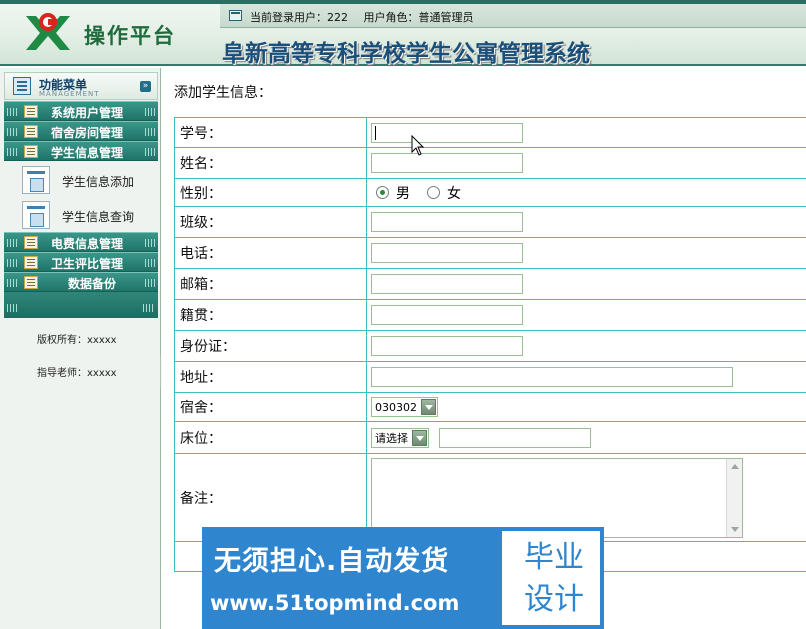 This screenshot has height=629, width=806. What do you see at coordinates (87, 244) in the screenshot?
I see `sidebar-item-label: 电费信息管理` at bounding box center [87, 244].